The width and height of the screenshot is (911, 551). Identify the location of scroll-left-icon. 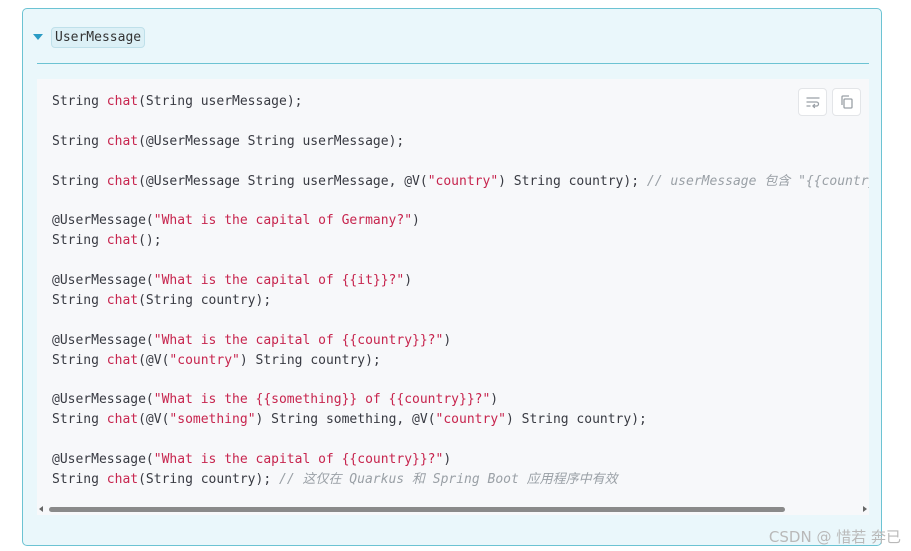
(41, 509).